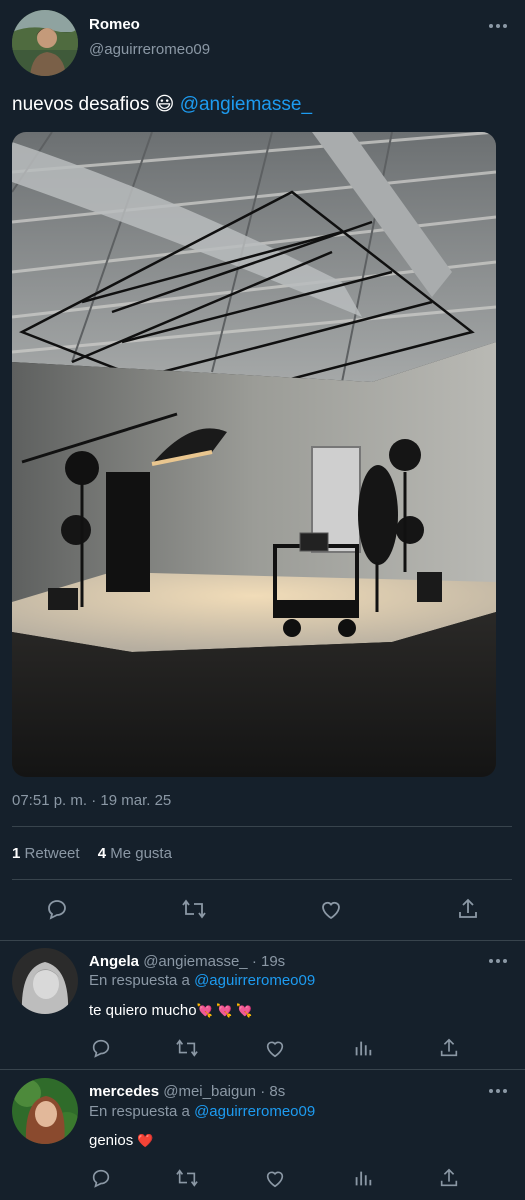  Describe the element at coordinates (268, 961) in the screenshot. I see `reply-time: · 19s` at that location.